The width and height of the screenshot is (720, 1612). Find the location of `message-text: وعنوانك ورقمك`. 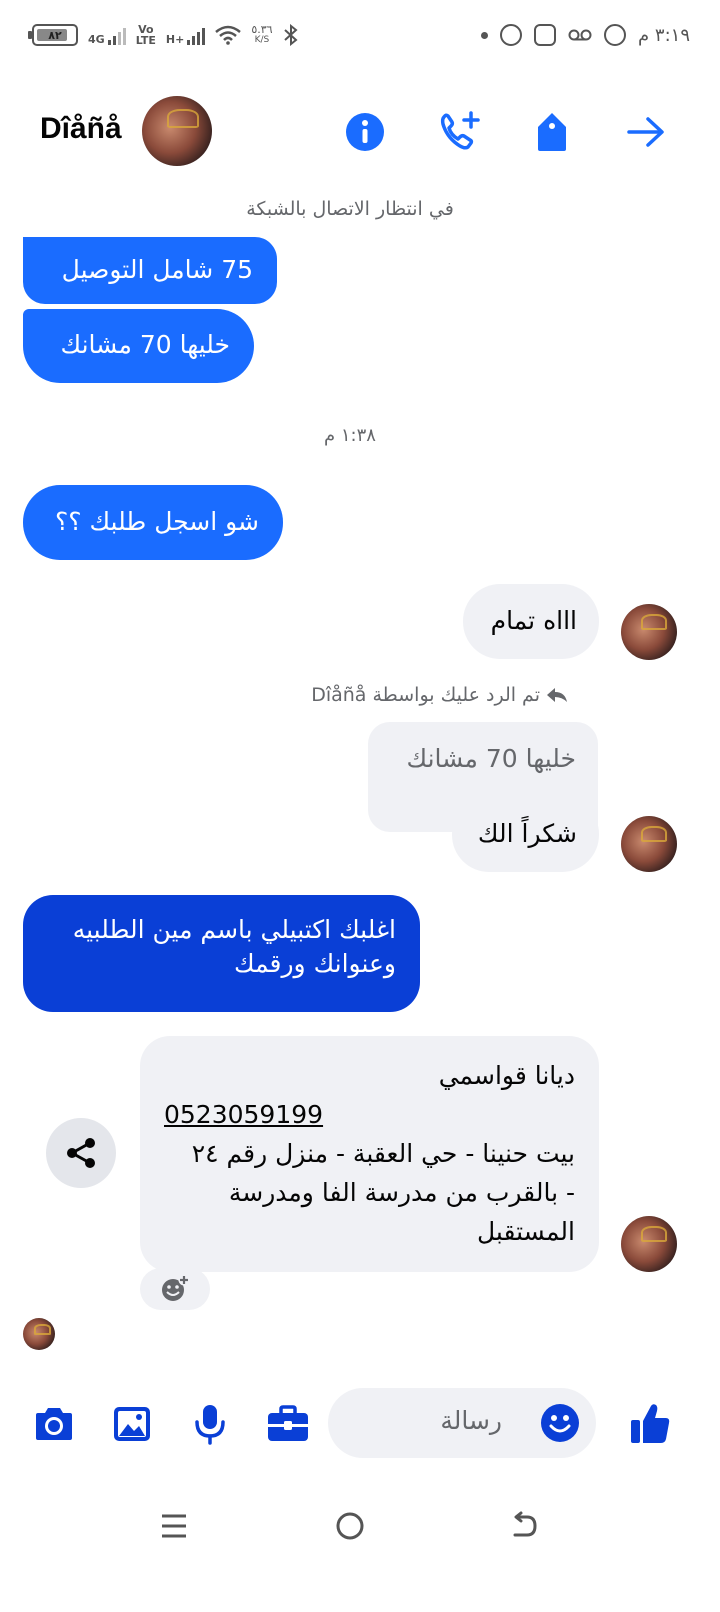

message-text: وعنوانك ورقمك is located at coordinates (315, 963).